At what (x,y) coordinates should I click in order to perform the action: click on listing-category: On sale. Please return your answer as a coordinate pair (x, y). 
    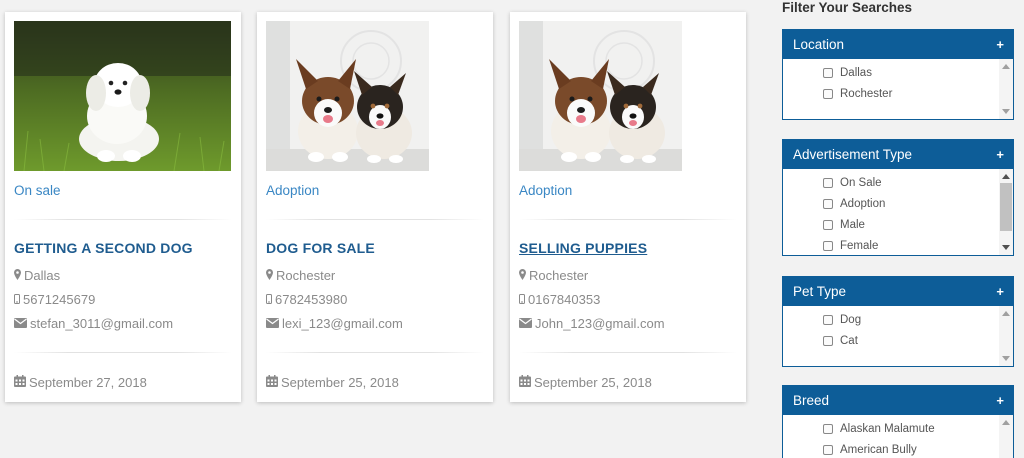
    Looking at the image, I should click on (37, 190).